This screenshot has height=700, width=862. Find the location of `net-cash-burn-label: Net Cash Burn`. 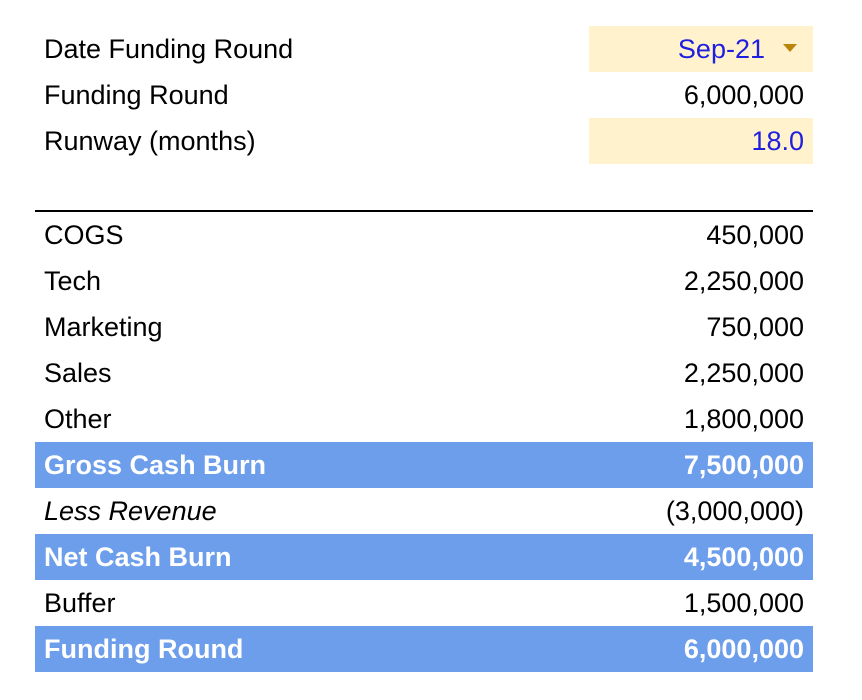

net-cash-burn-label: Net Cash Burn is located at coordinates (138, 557).